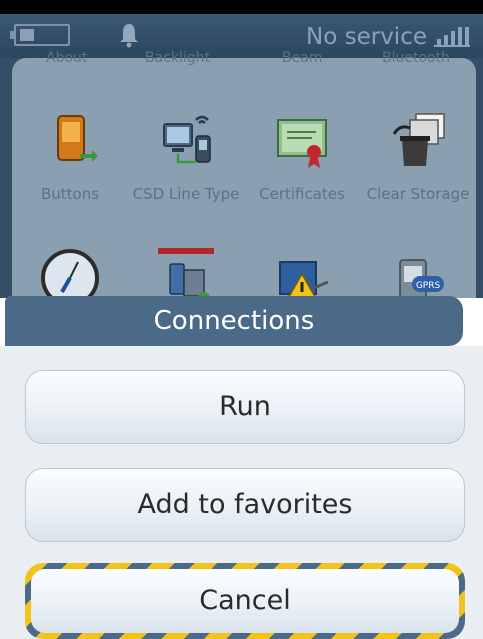 This screenshot has height=639, width=483. Describe the element at coordinates (302, 143) in the screenshot. I see `certificates-icon` at that location.